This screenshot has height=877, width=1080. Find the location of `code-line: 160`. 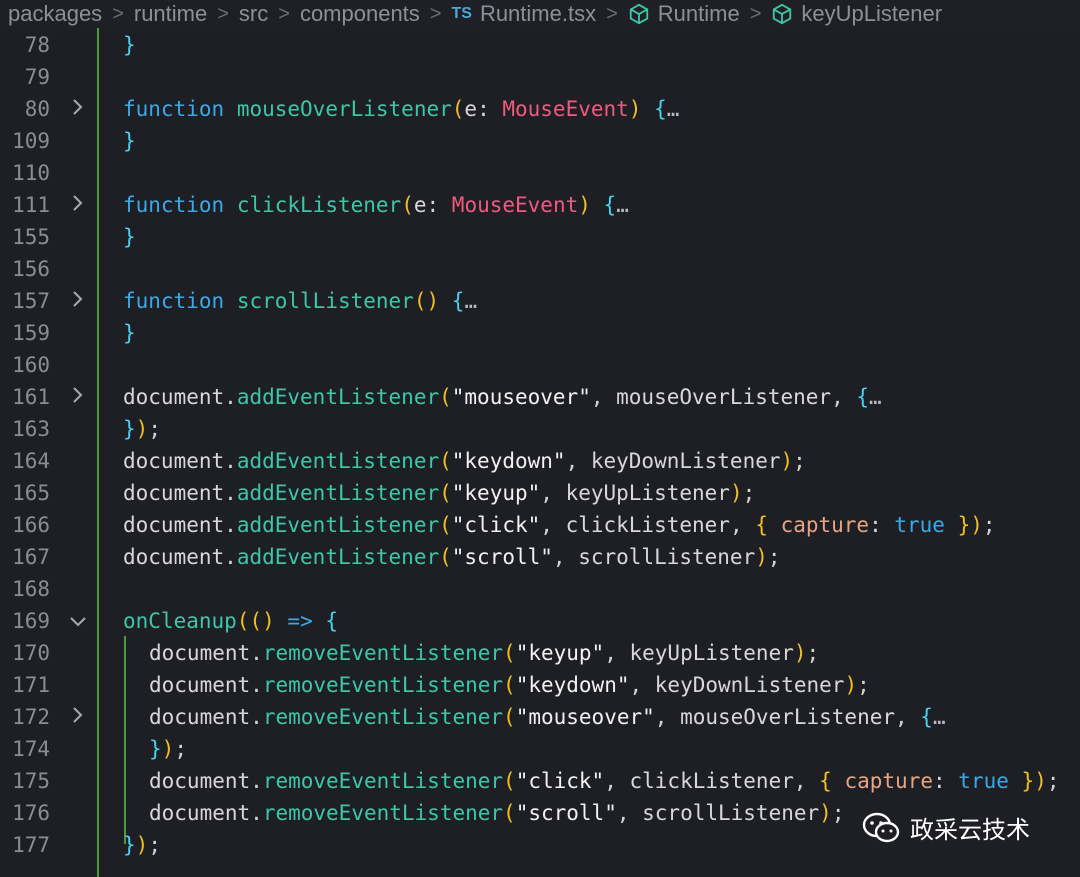

code-line: 160 is located at coordinates (540, 365).